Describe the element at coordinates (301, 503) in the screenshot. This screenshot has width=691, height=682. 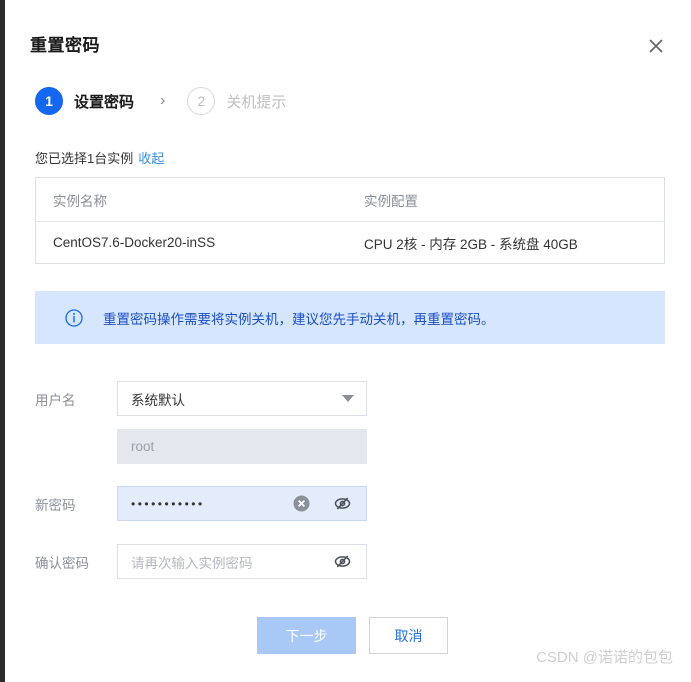
I see `clear-circle-icon` at that location.